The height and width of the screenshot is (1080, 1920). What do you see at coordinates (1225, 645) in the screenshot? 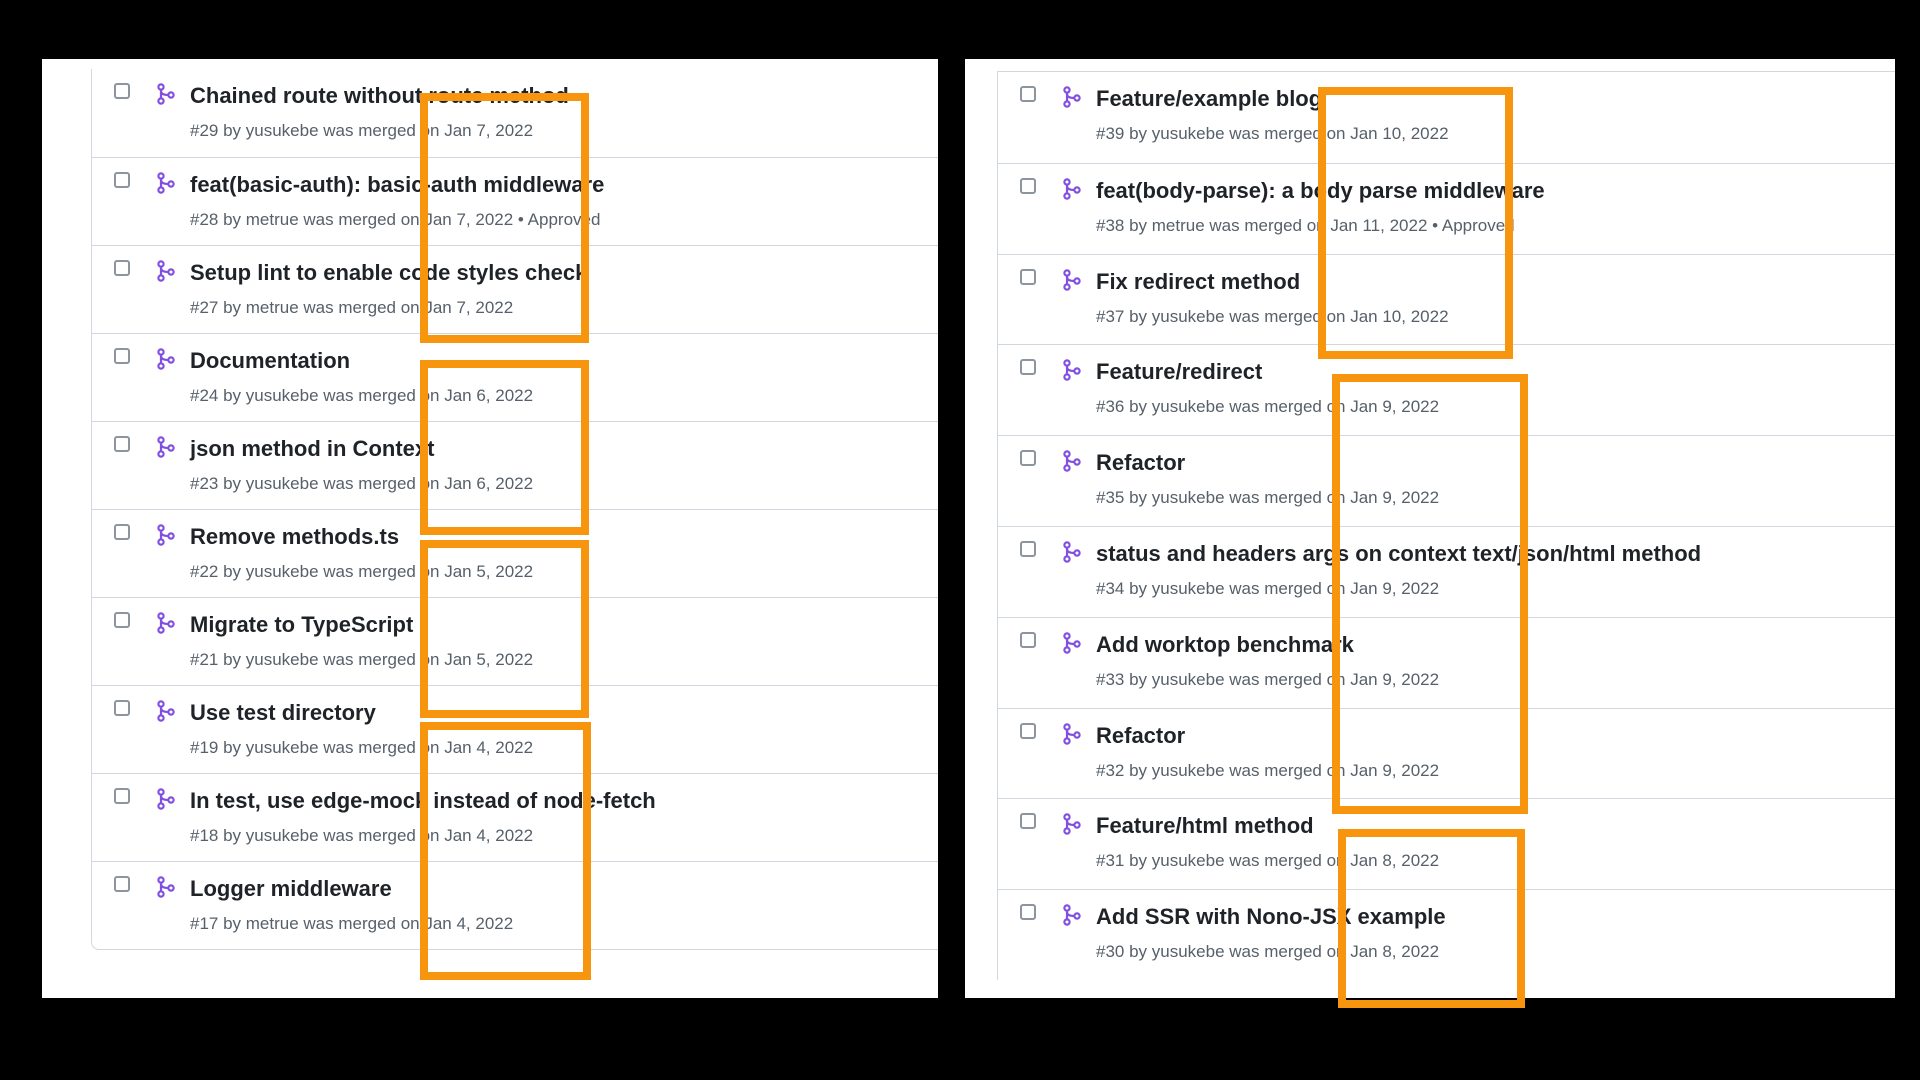
I see `pull-request-title-link: Add worktop benchmark` at bounding box center [1225, 645].